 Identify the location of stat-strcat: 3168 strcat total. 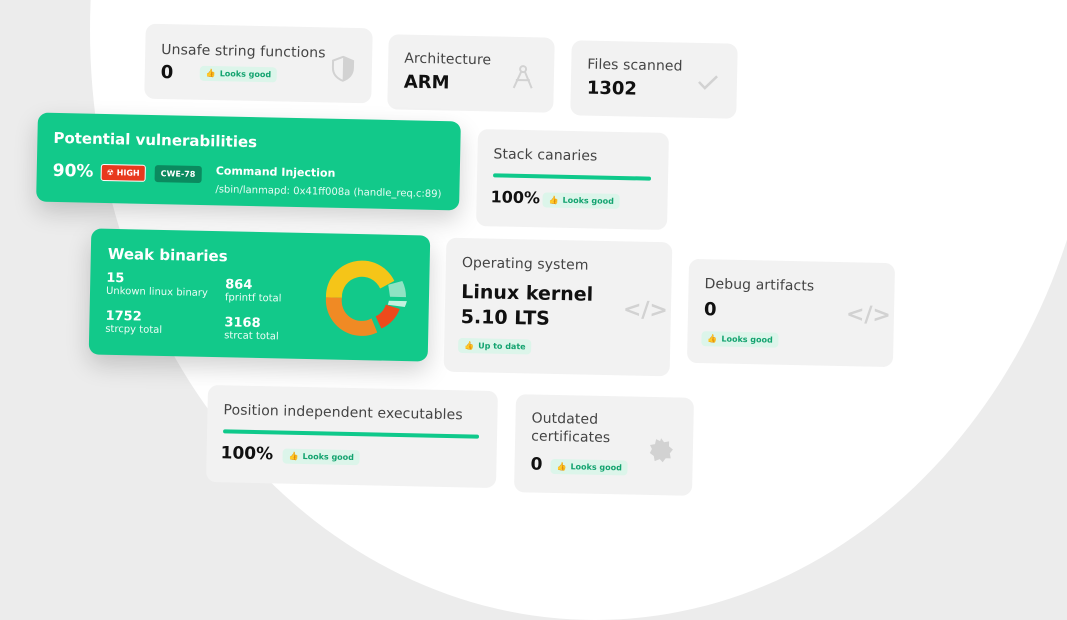
(251, 328).